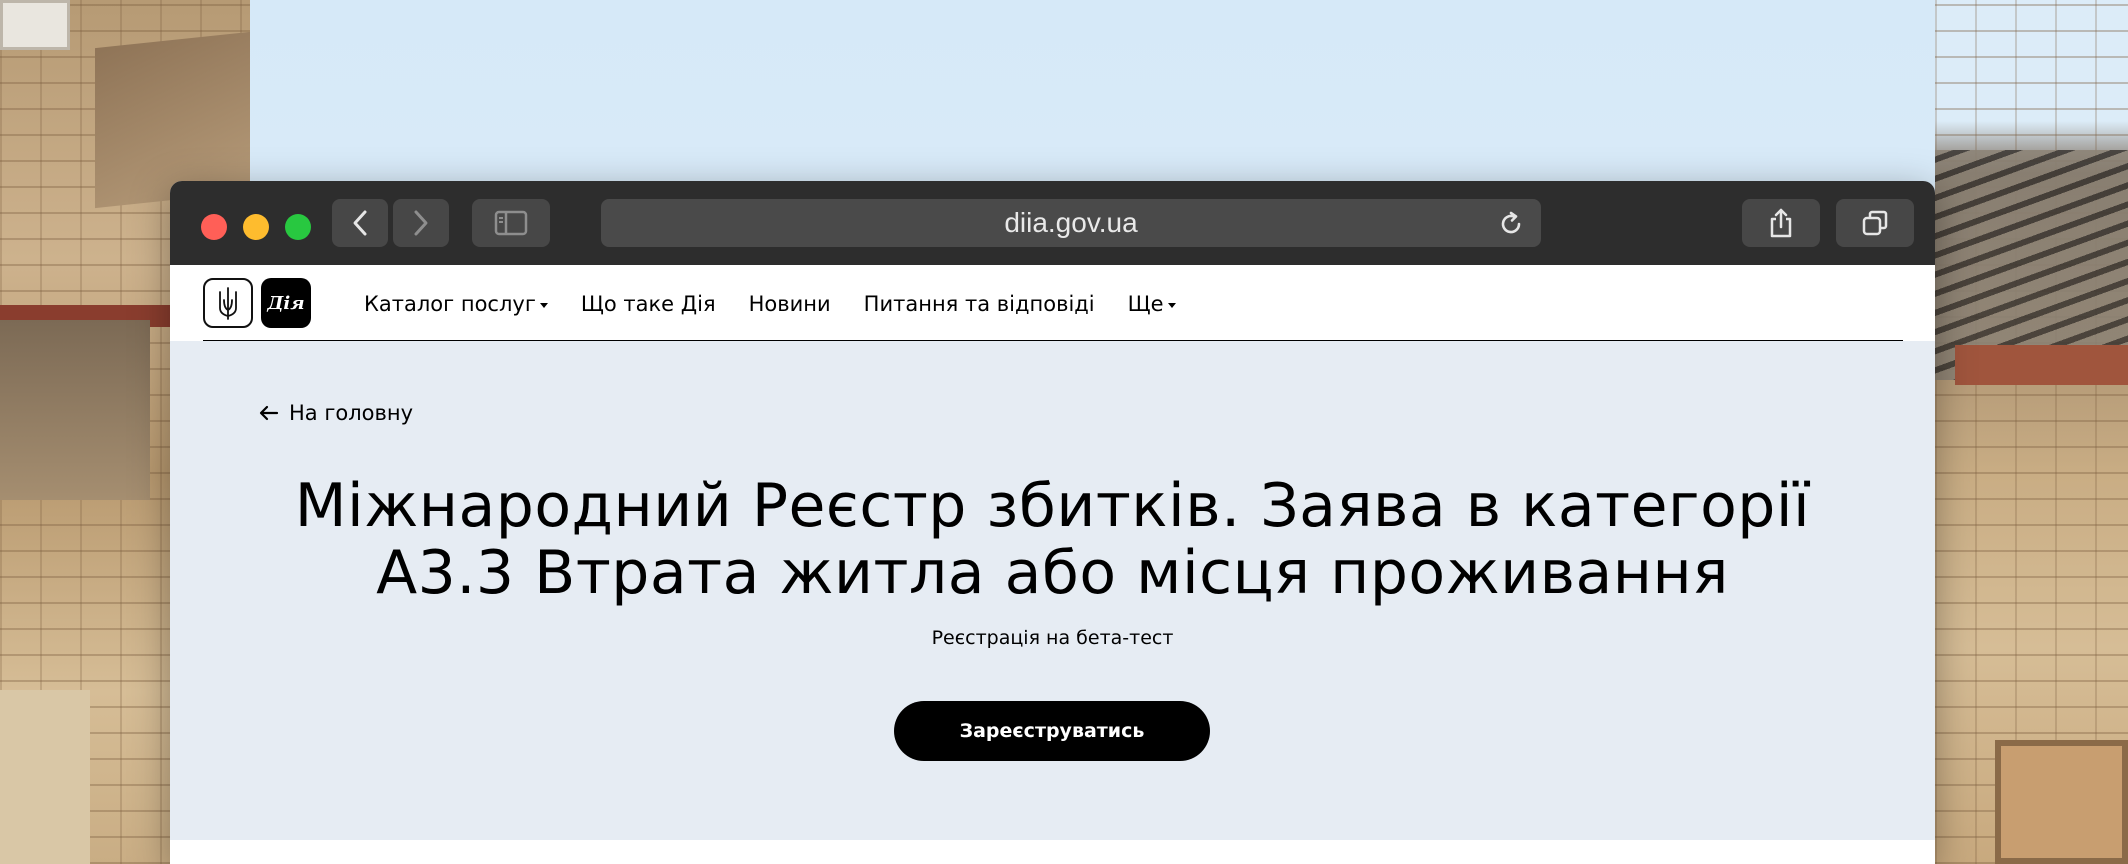 The width and height of the screenshot is (2128, 864). I want to click on trident-logo, so click(228, 303).